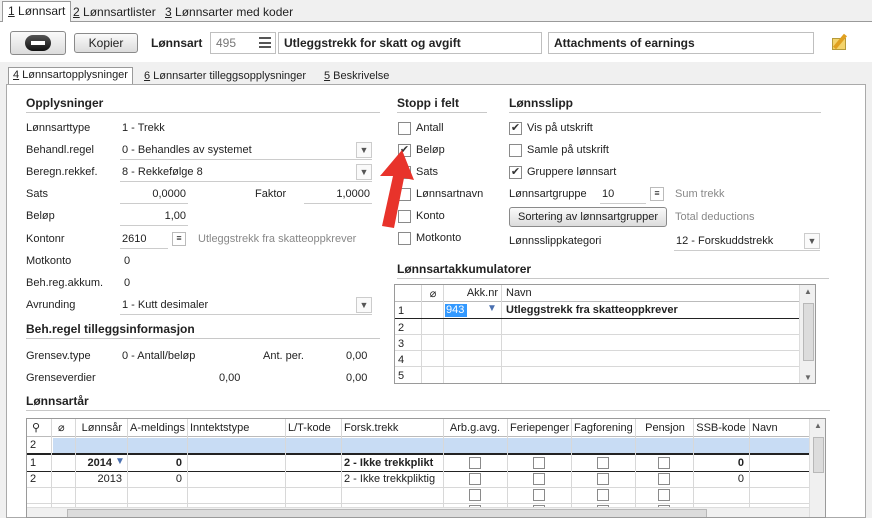 This screenshot has width=872, height=518. What do you see at coordinates (428, 402) in the screenshot?
I see `lonnsarar-title: Lønnsartår` at bounding box center [428, 402].